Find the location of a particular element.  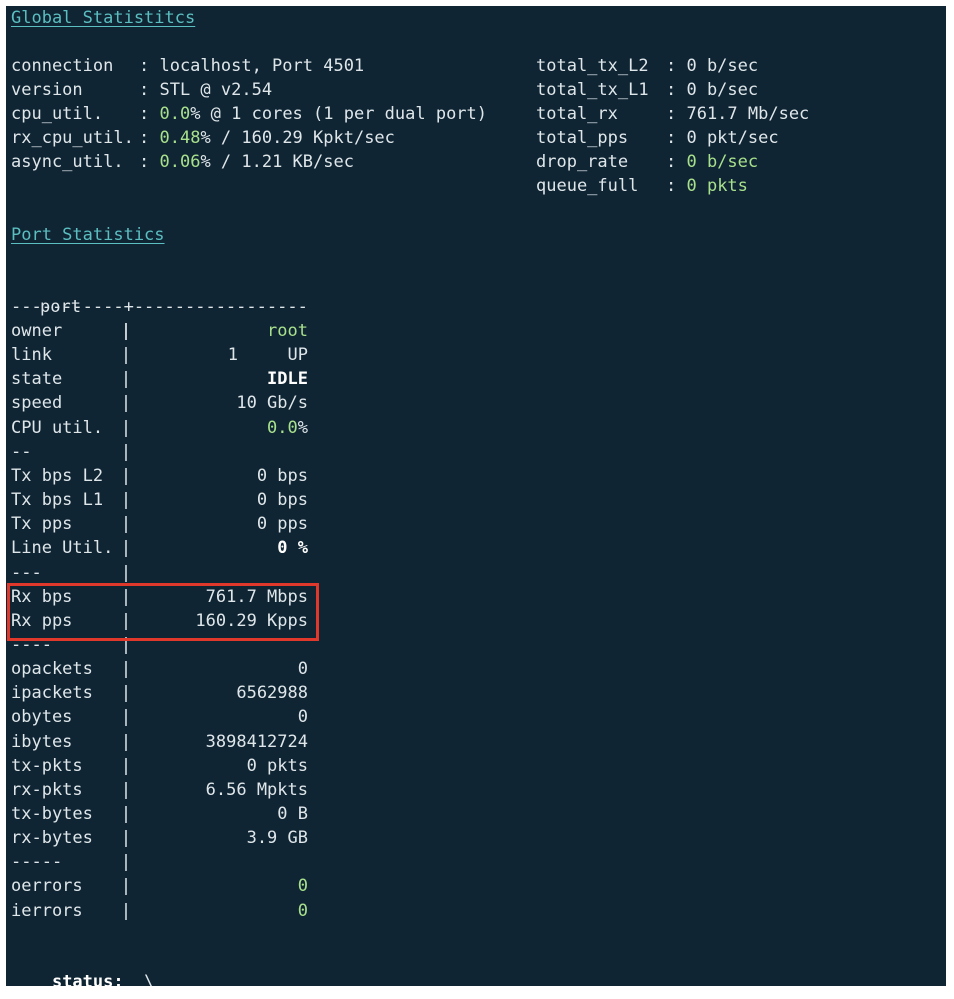

port-stat-value: IDLE is located at coordinates (218, 379).